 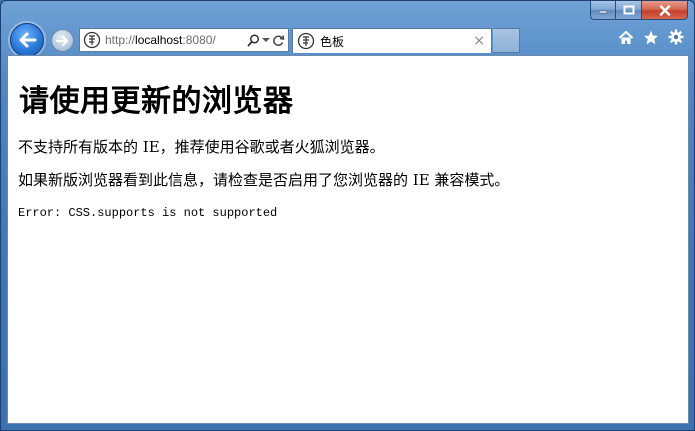 I want to click on window-controls, so click(x=639, y=11).